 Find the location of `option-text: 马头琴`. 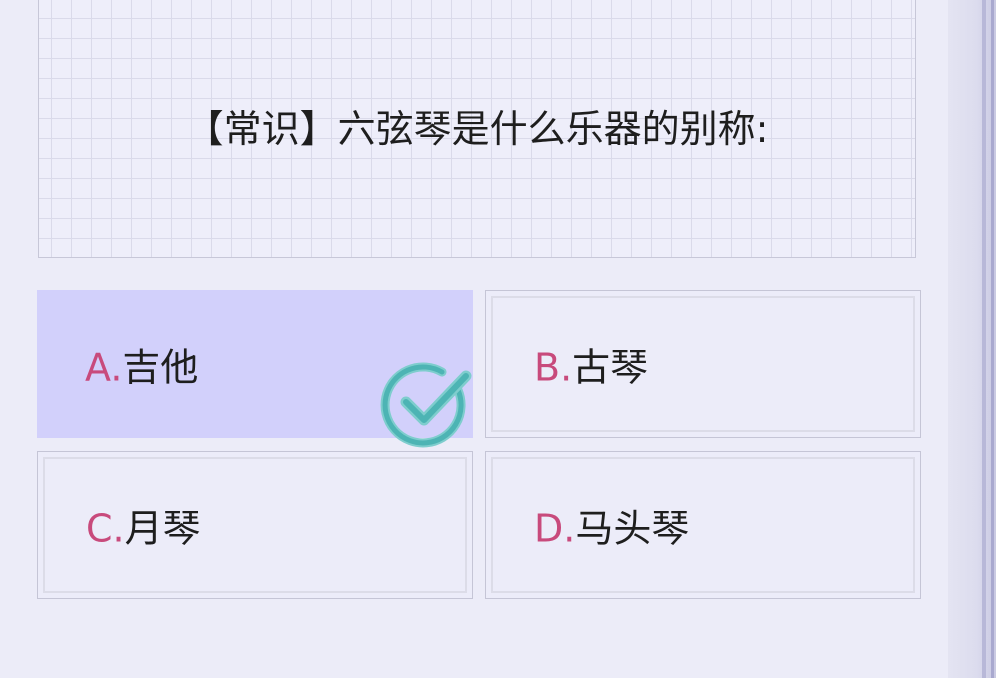

option-text: 马头琴 is located at coordinates (632, 528).